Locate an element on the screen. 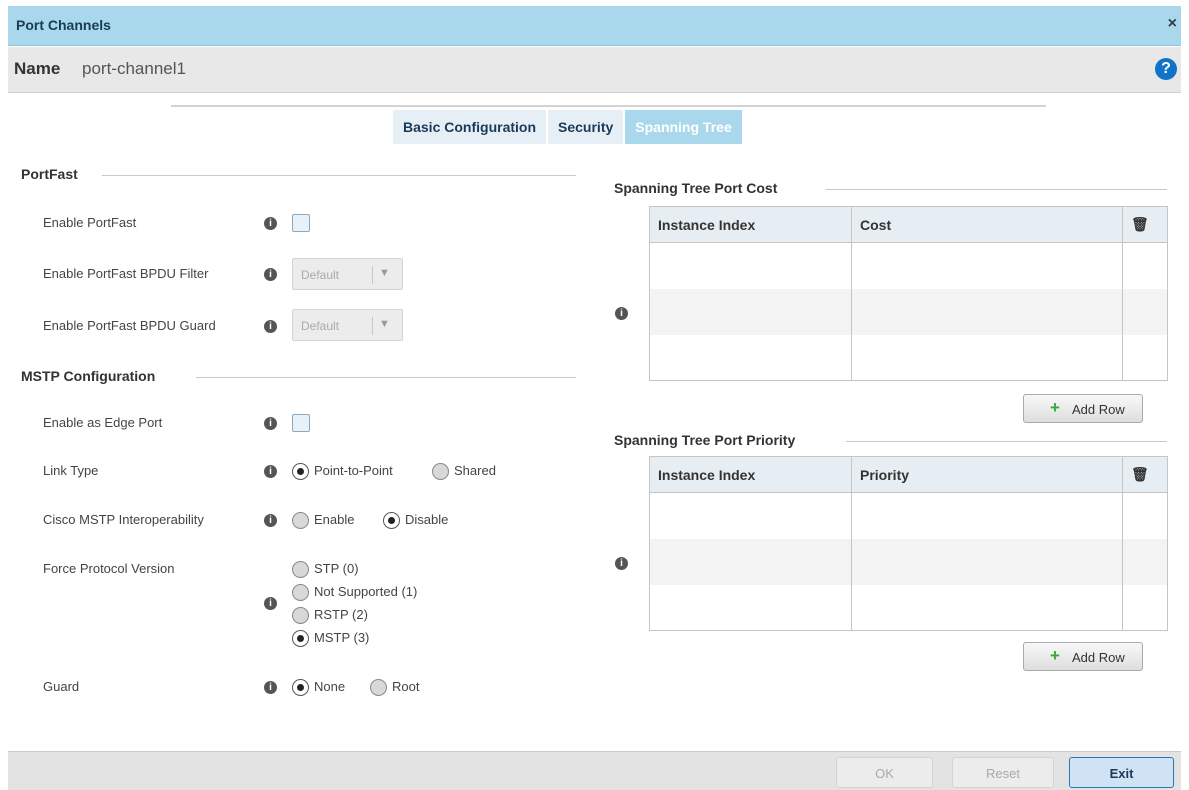 The height and width of the screenshot is (790, 1189). link-type-point-to-point-radio is located at coordinates (300, 471).